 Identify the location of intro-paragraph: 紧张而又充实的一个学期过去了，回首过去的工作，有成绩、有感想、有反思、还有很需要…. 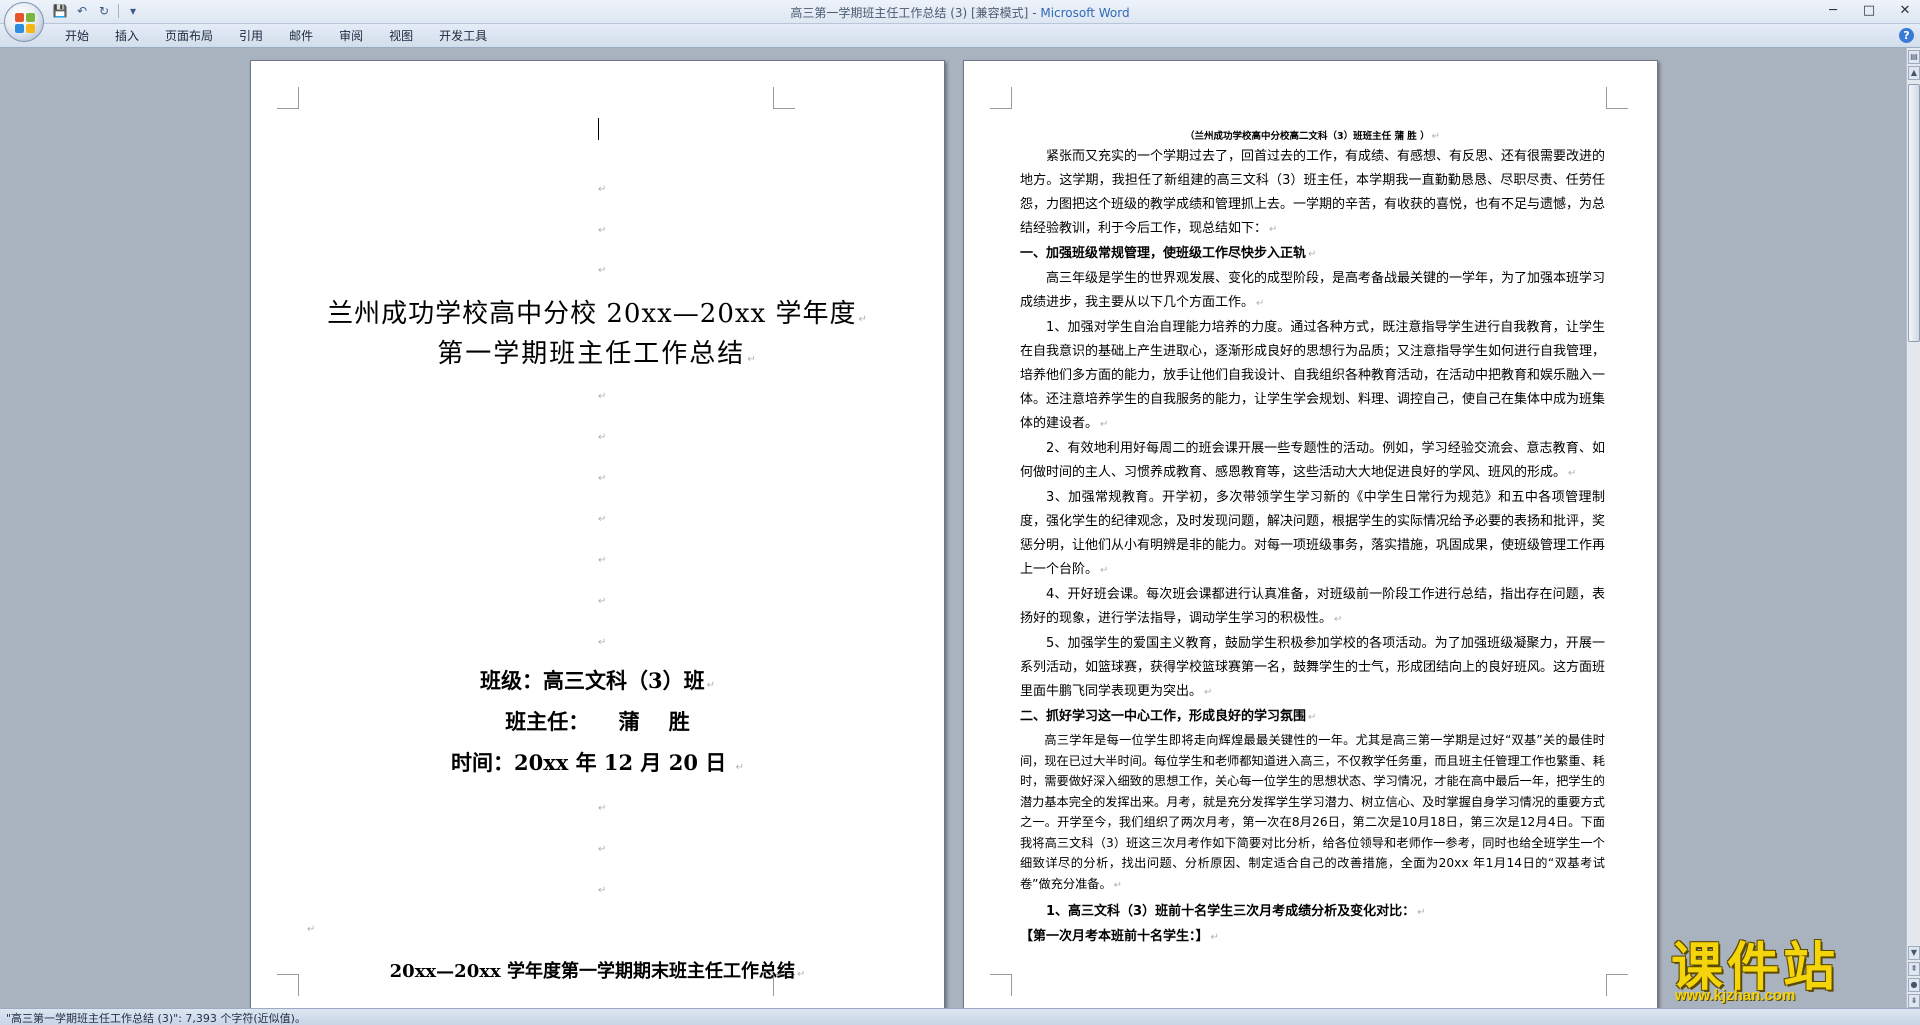
(1313, 192).